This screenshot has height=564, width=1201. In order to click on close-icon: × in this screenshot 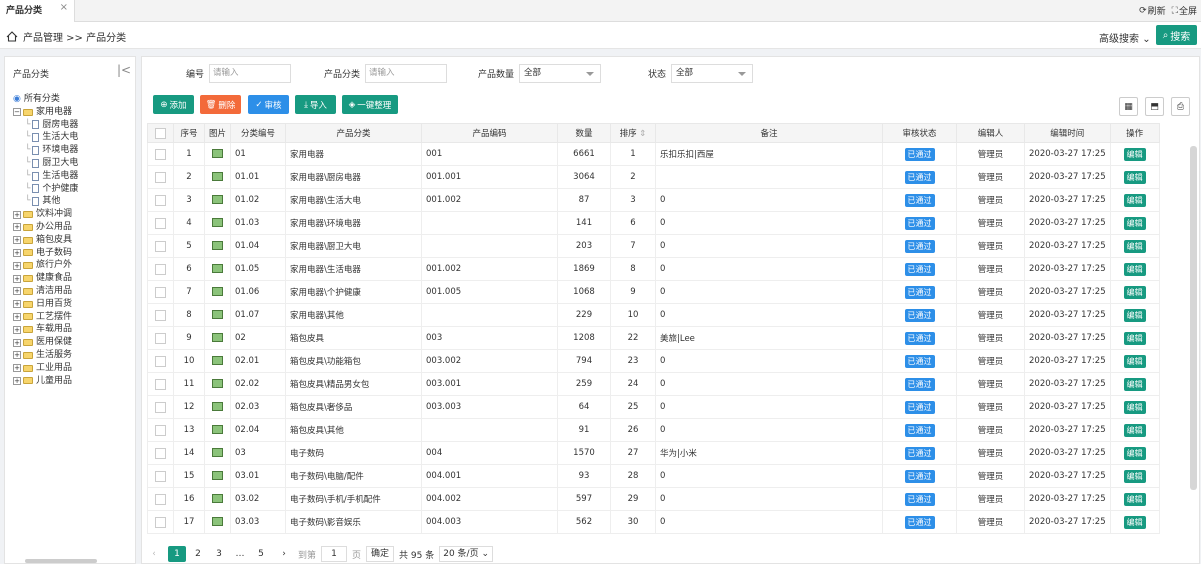, I will do `click(64, 9)`.